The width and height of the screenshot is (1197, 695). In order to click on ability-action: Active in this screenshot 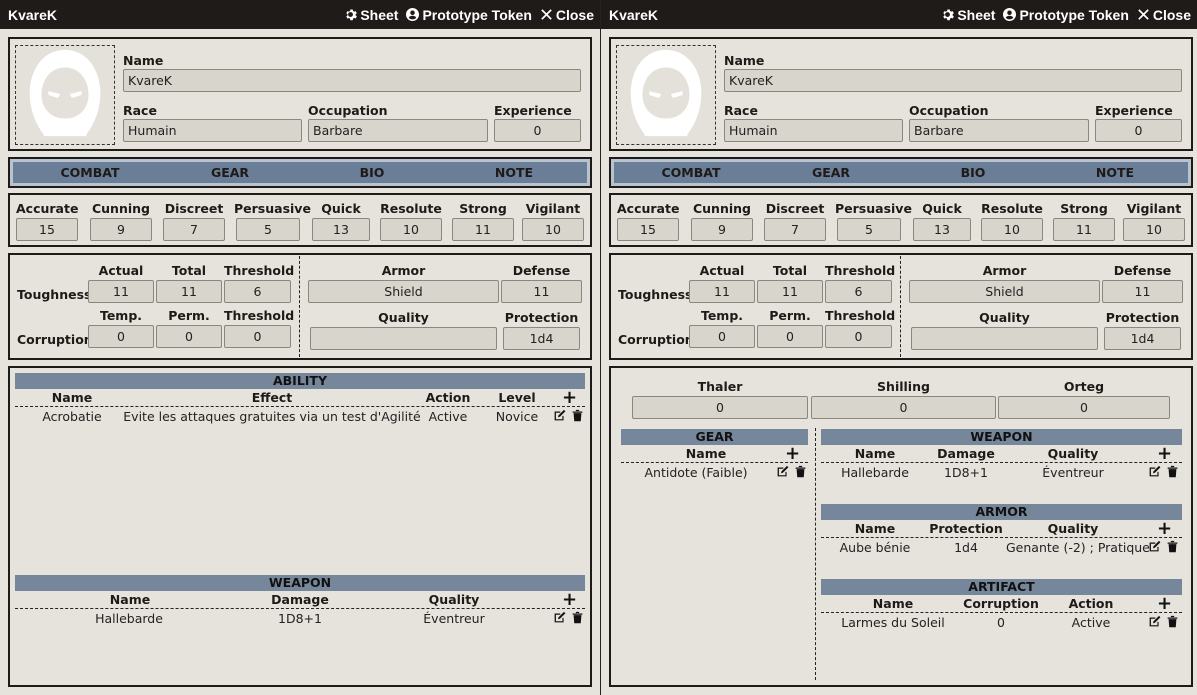, I will do `click(448, 416)`.